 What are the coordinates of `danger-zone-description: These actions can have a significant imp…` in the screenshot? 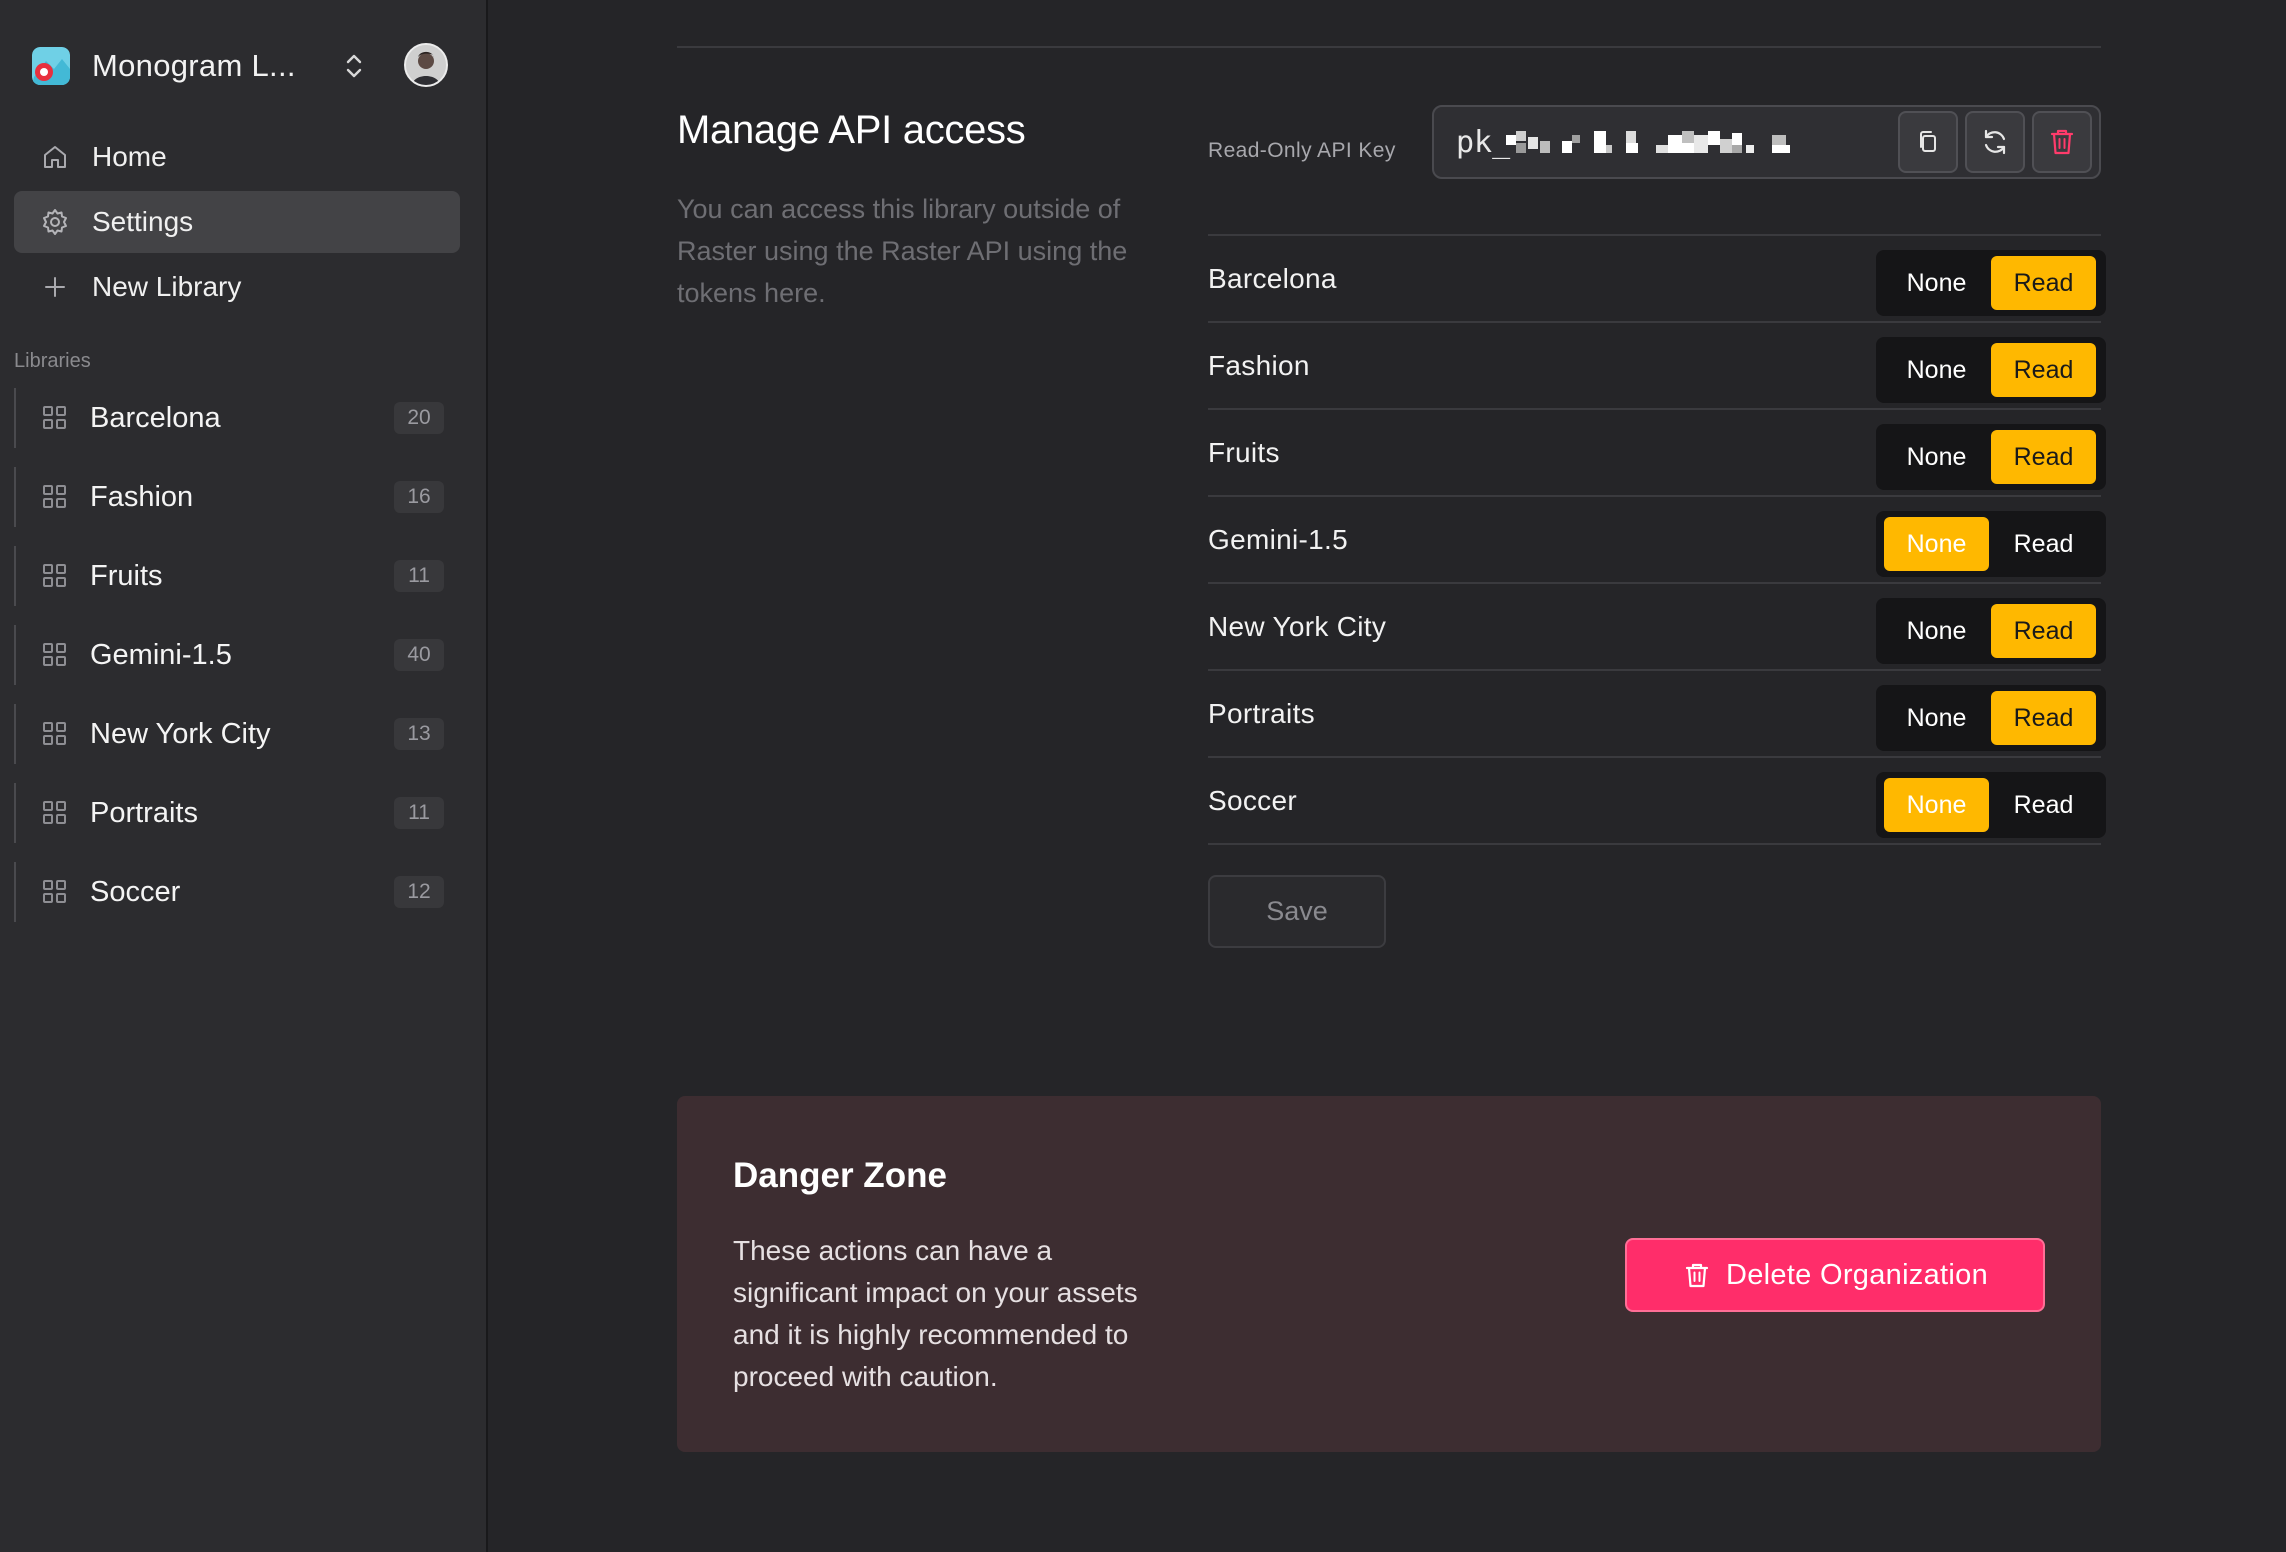 It's located at (935, 1313).